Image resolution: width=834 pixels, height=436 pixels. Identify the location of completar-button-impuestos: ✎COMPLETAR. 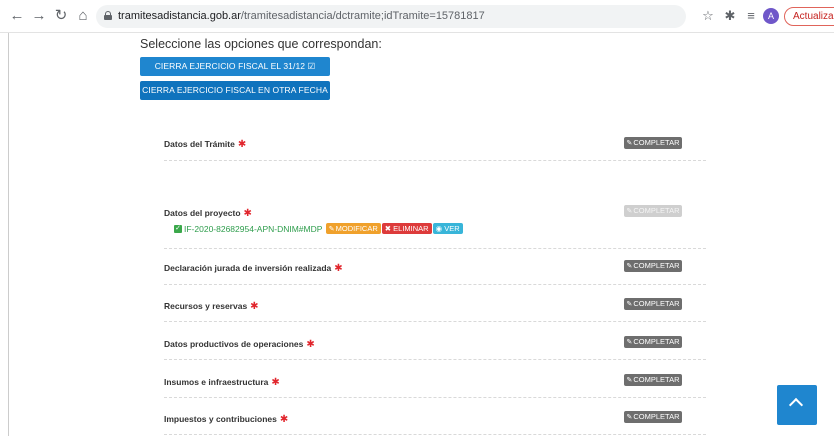
(653, 417).